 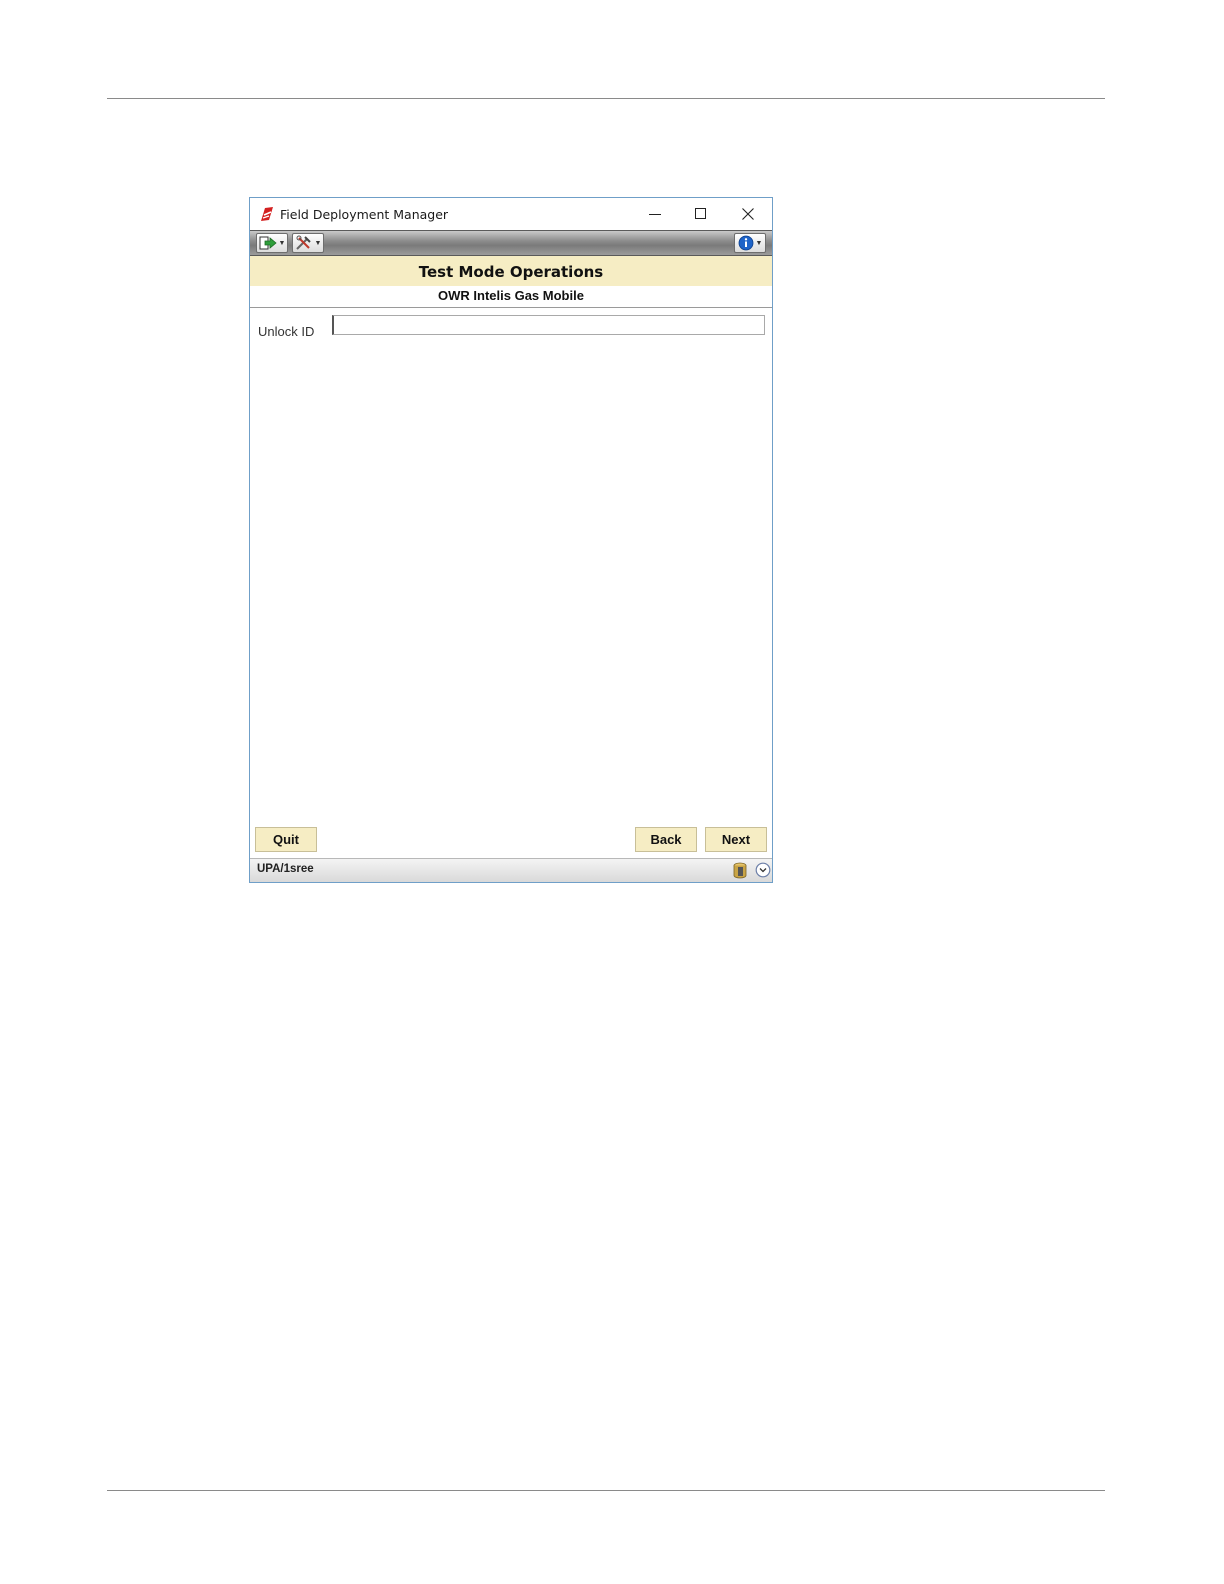 What do you see at coordinates (606, 98) in the screenshot?
I see `top-rule` at bounding box center [606, 98].